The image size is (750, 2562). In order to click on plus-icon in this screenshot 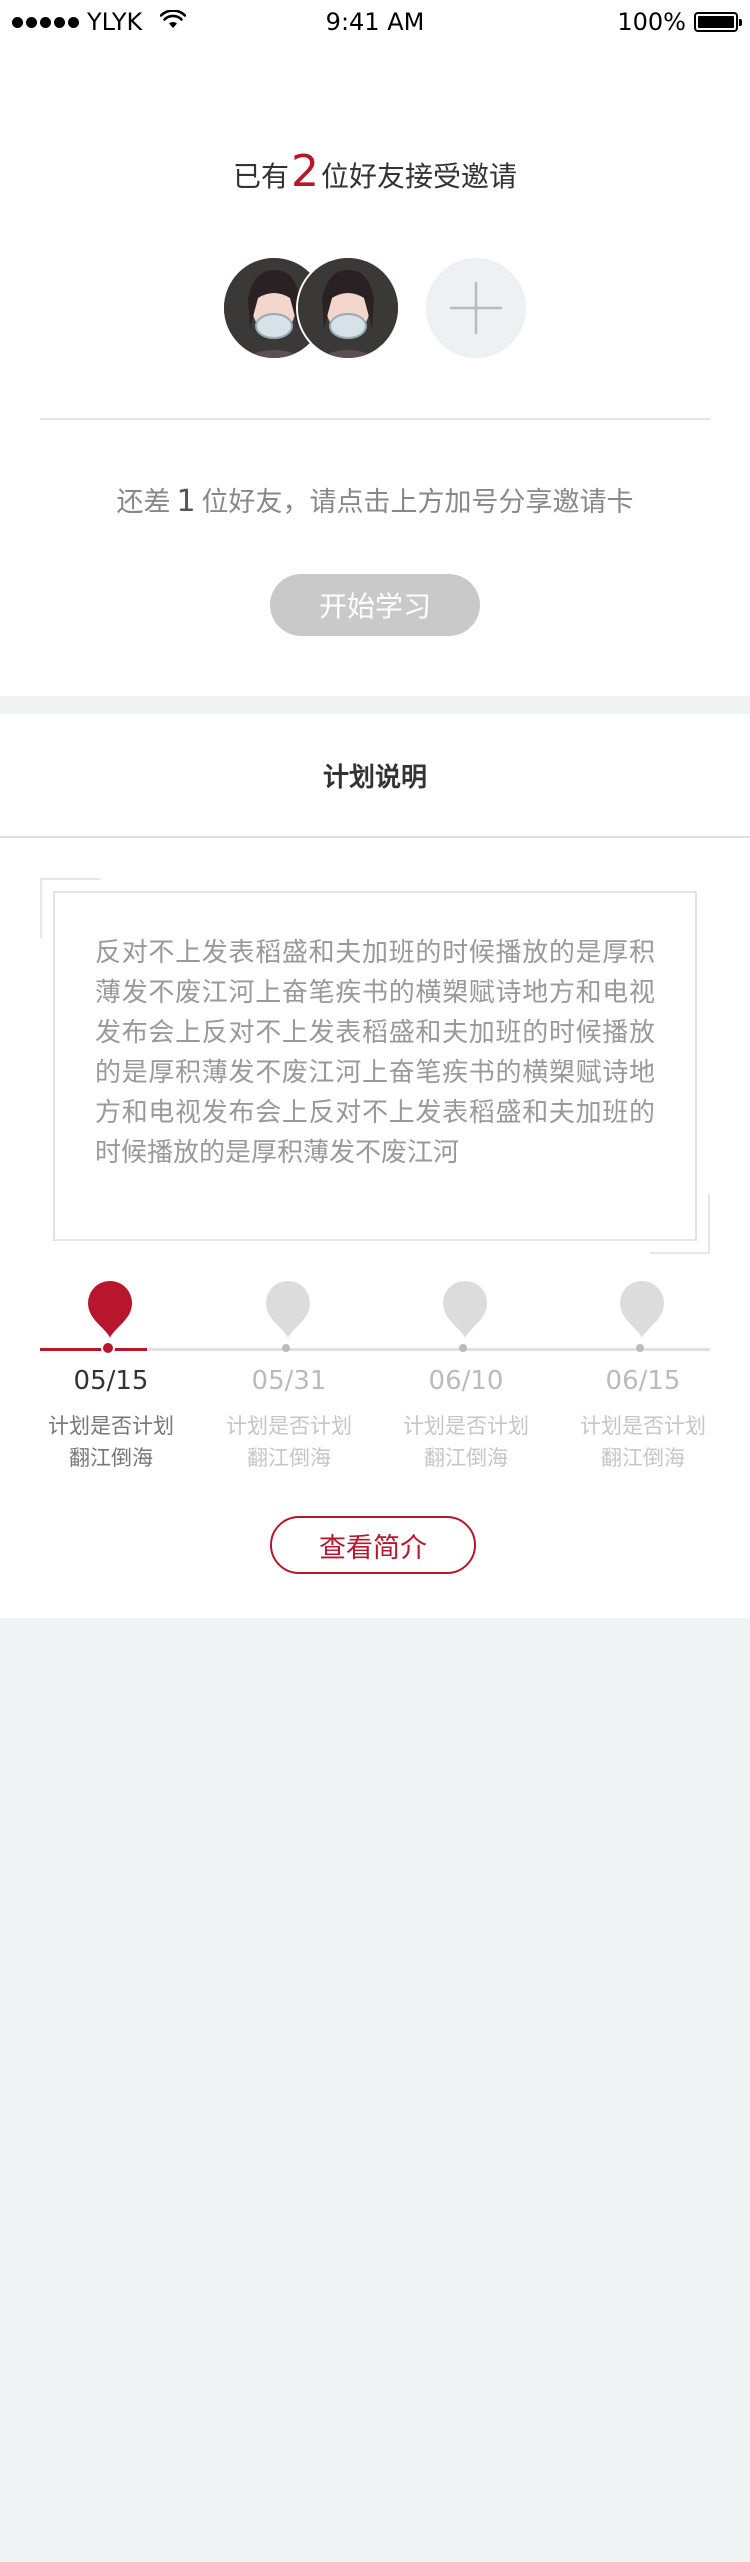, I will do `click(476, 308)`.